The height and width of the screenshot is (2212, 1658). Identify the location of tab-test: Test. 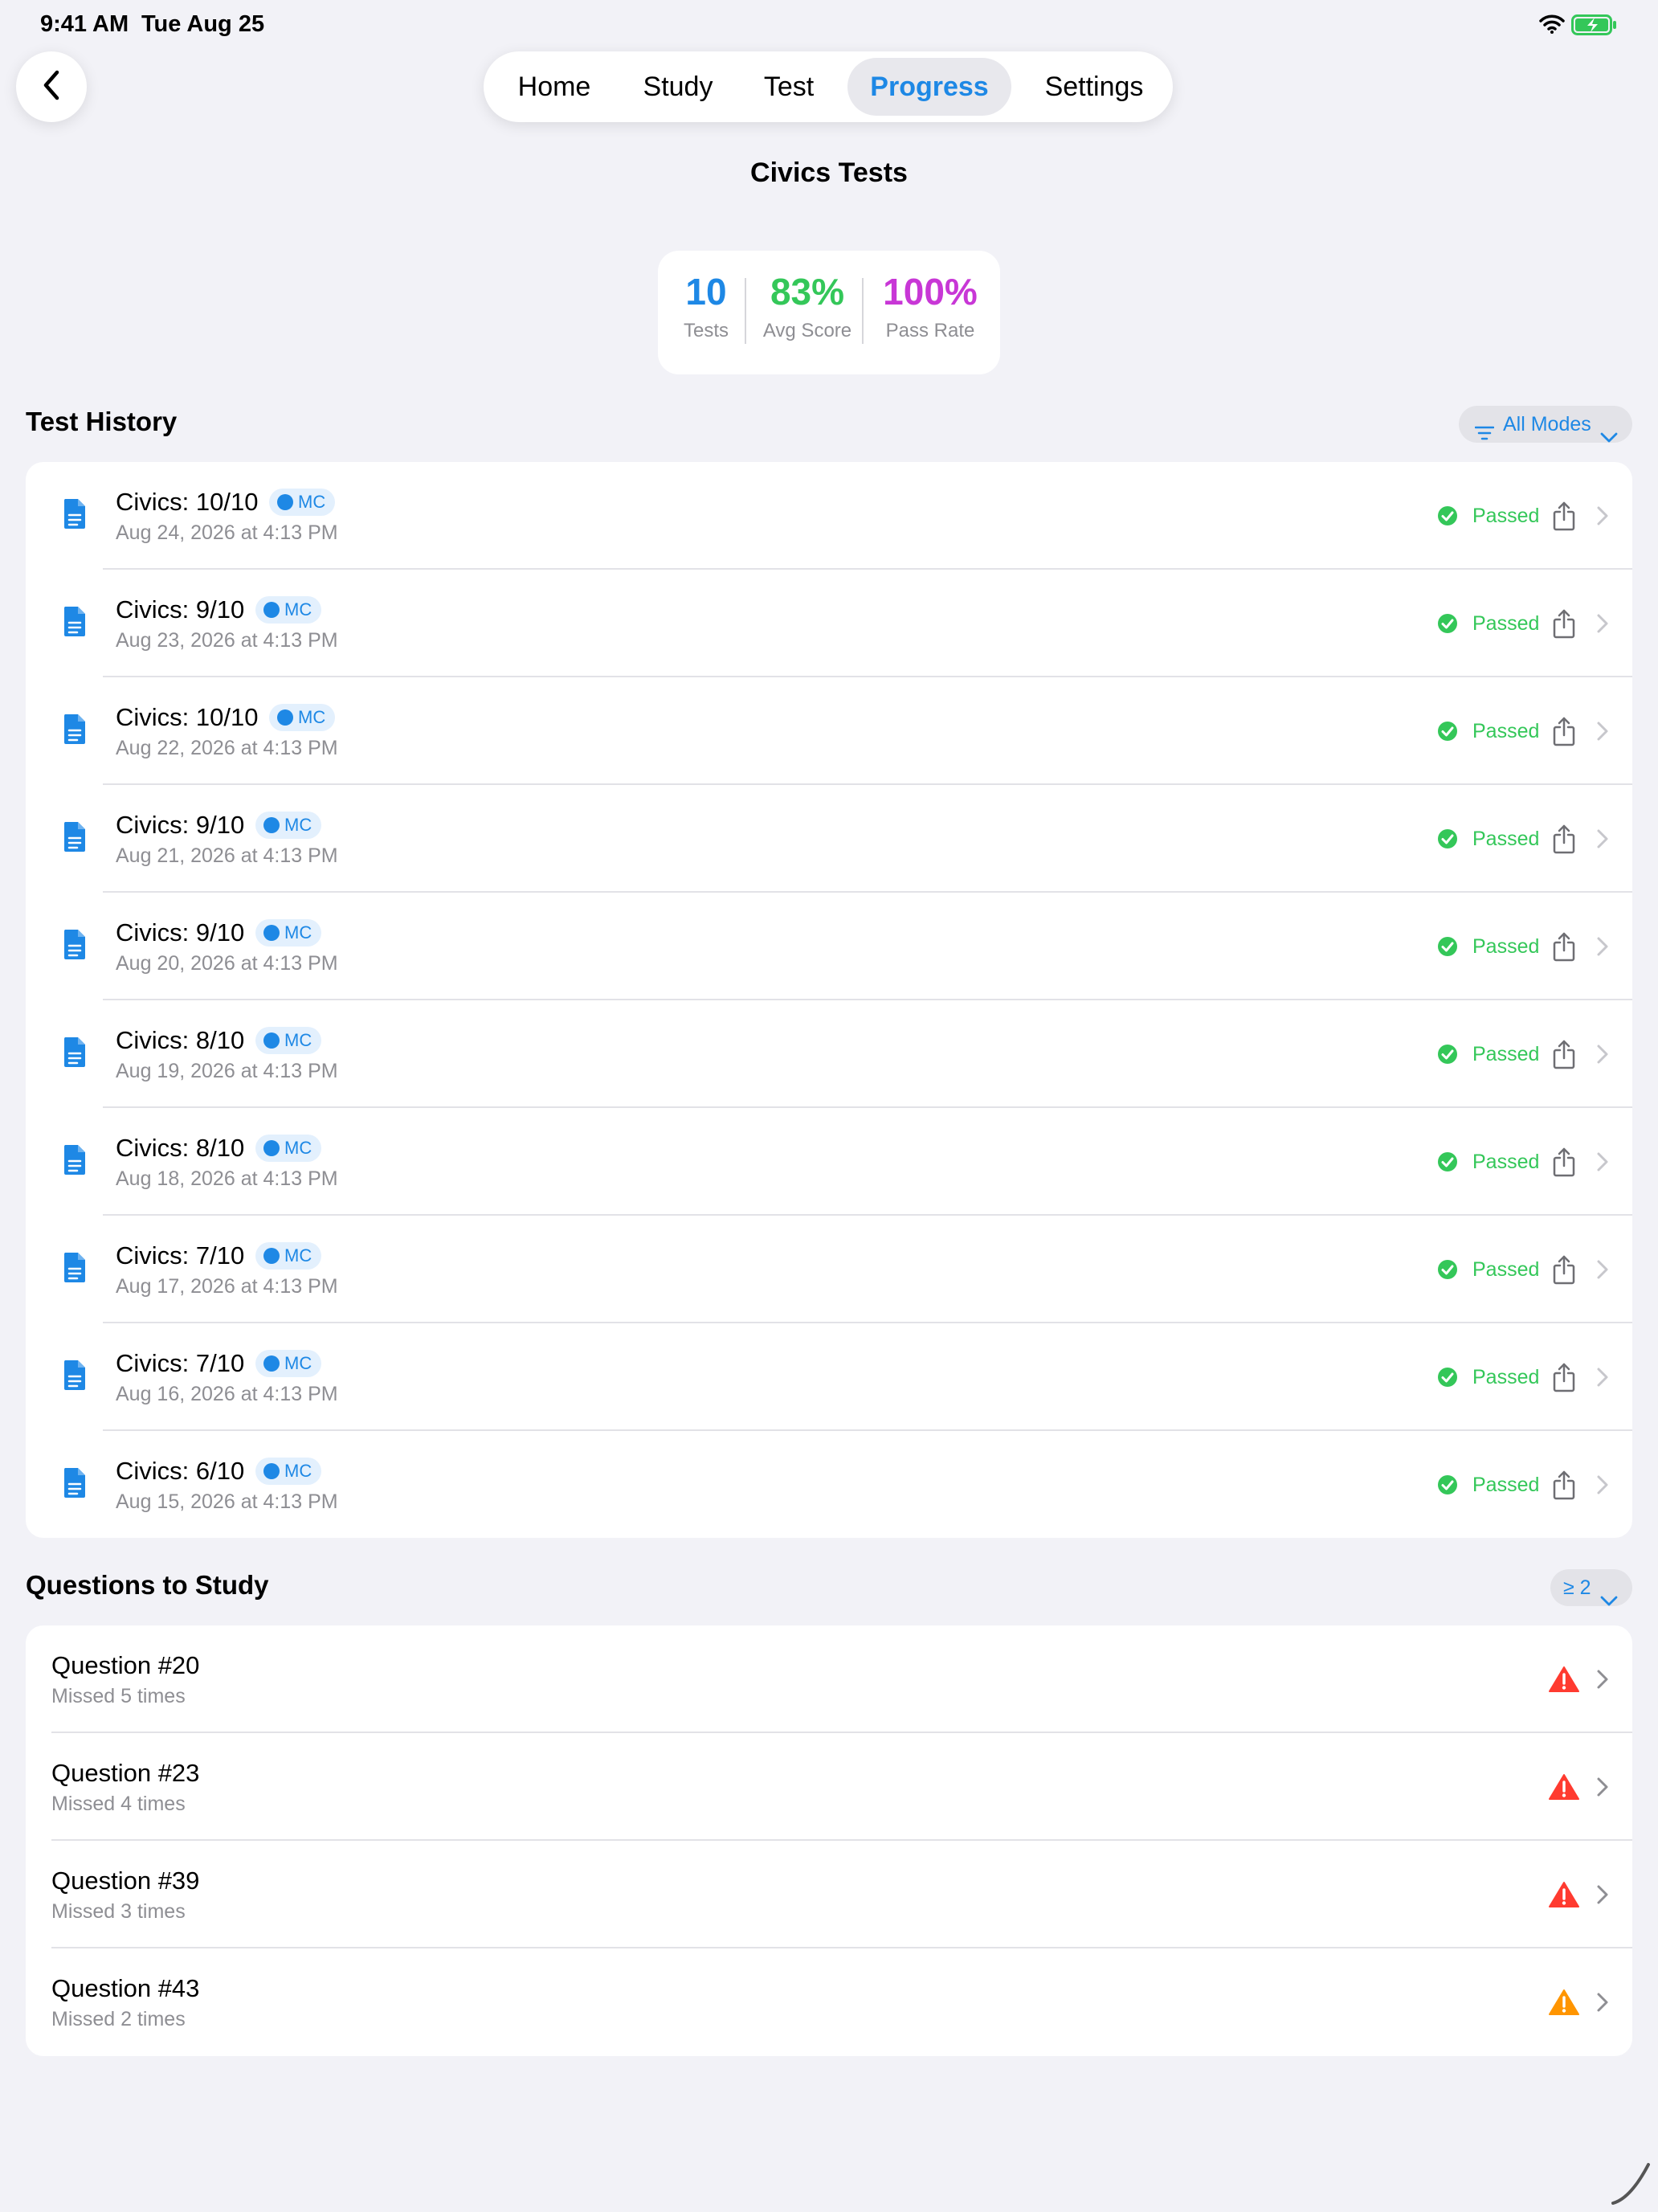
(789, 87).